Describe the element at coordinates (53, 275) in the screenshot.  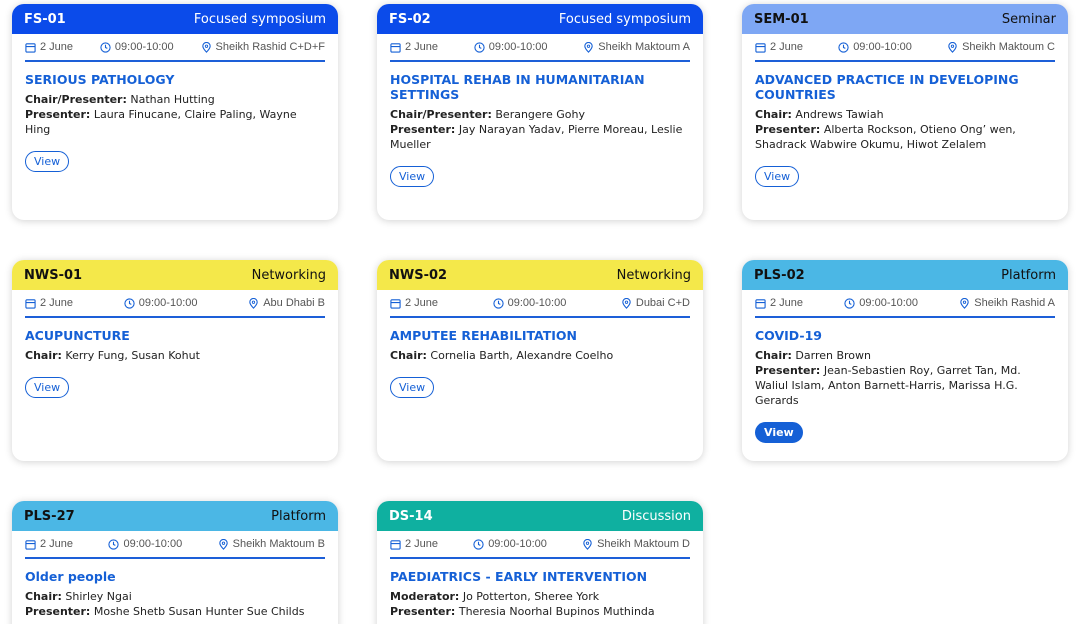
I see `session-code: NWS-01` at that location.